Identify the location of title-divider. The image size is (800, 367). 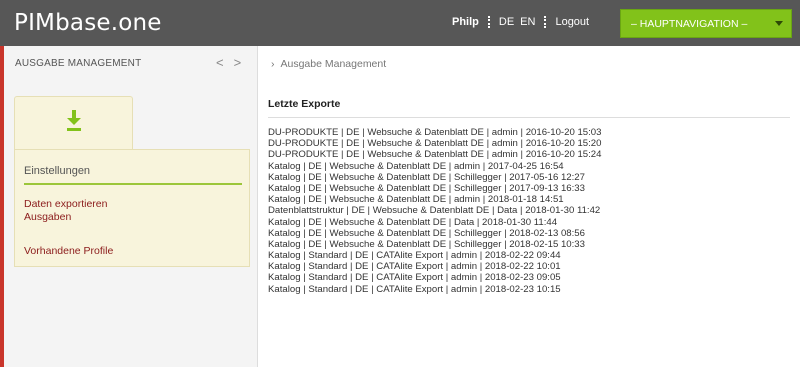
(529, 117).